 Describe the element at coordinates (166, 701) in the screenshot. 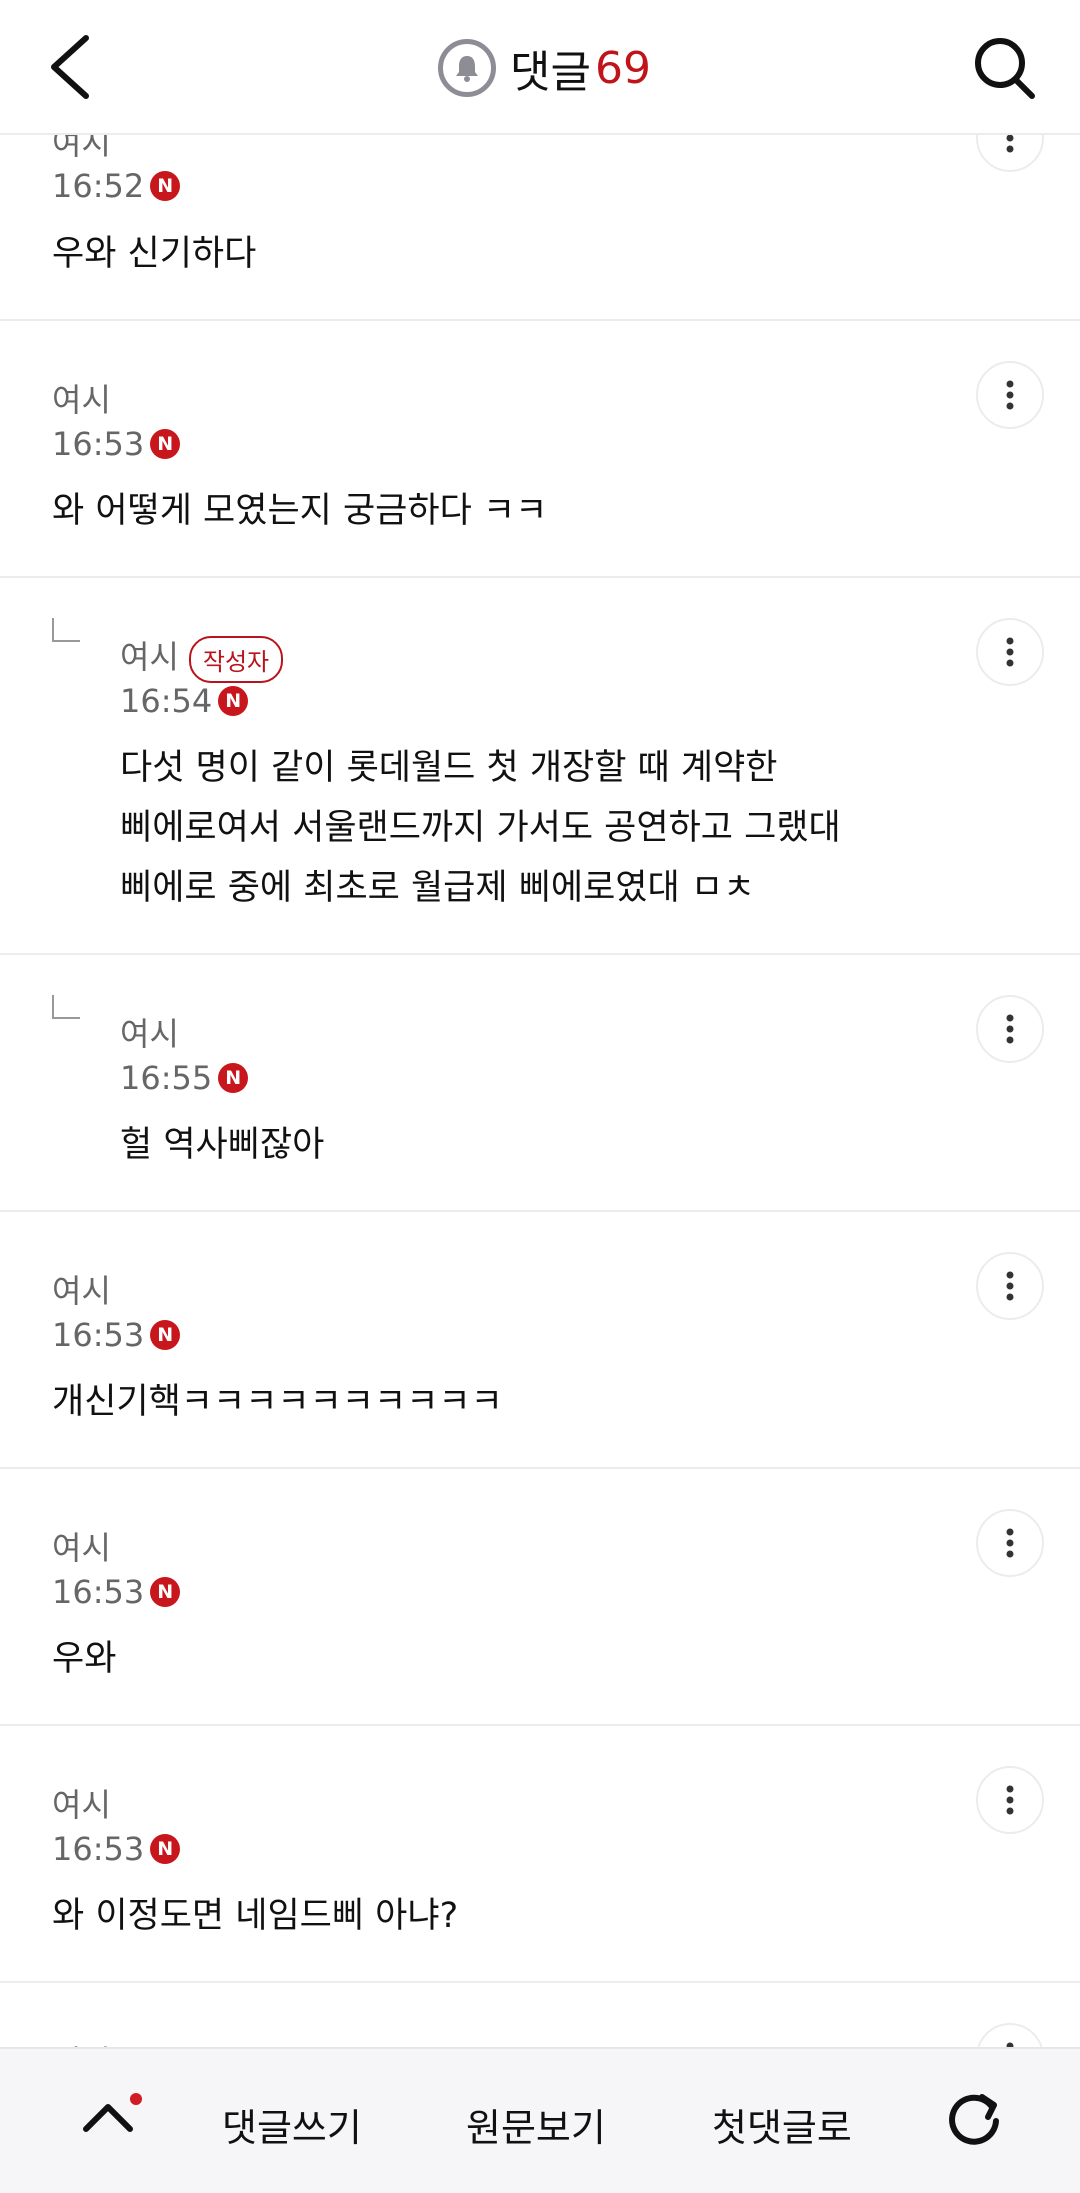

I see `comment-time-text: 16:54` at that location.